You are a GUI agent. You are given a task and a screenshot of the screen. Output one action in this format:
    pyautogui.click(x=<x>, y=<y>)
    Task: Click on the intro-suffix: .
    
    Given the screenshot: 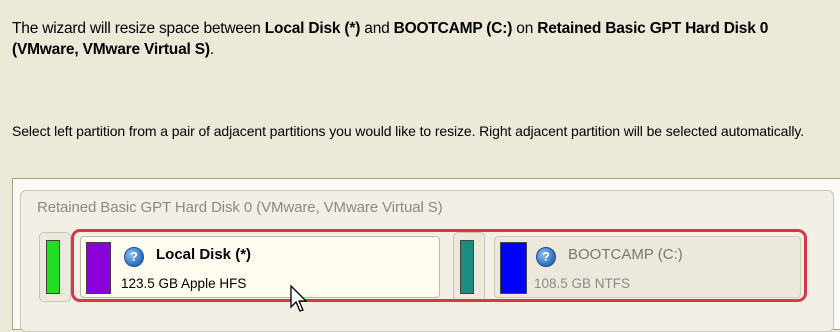 What is the action you would take?
    pyautogui.click(x=211, y=49)
    